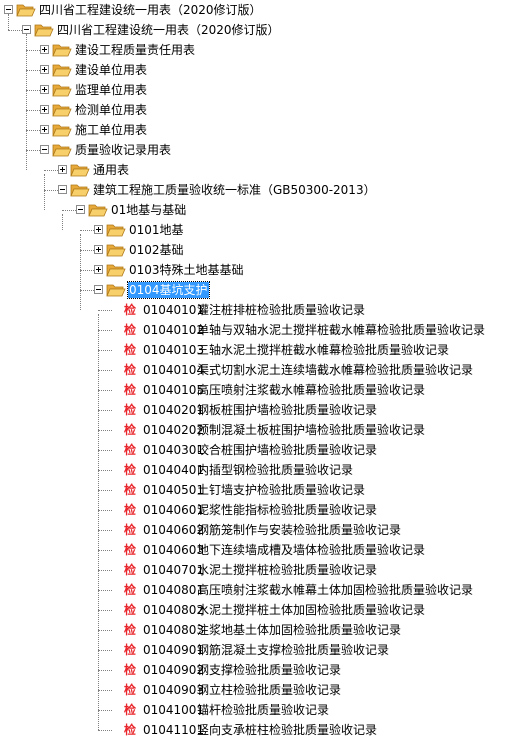 This screenshot has height=740, width=506. What do you see at coordinates (253, 150) in the screenshot?
I see `tree-node-quality: 质量验收记录用表` at bounding box center [253, 150].